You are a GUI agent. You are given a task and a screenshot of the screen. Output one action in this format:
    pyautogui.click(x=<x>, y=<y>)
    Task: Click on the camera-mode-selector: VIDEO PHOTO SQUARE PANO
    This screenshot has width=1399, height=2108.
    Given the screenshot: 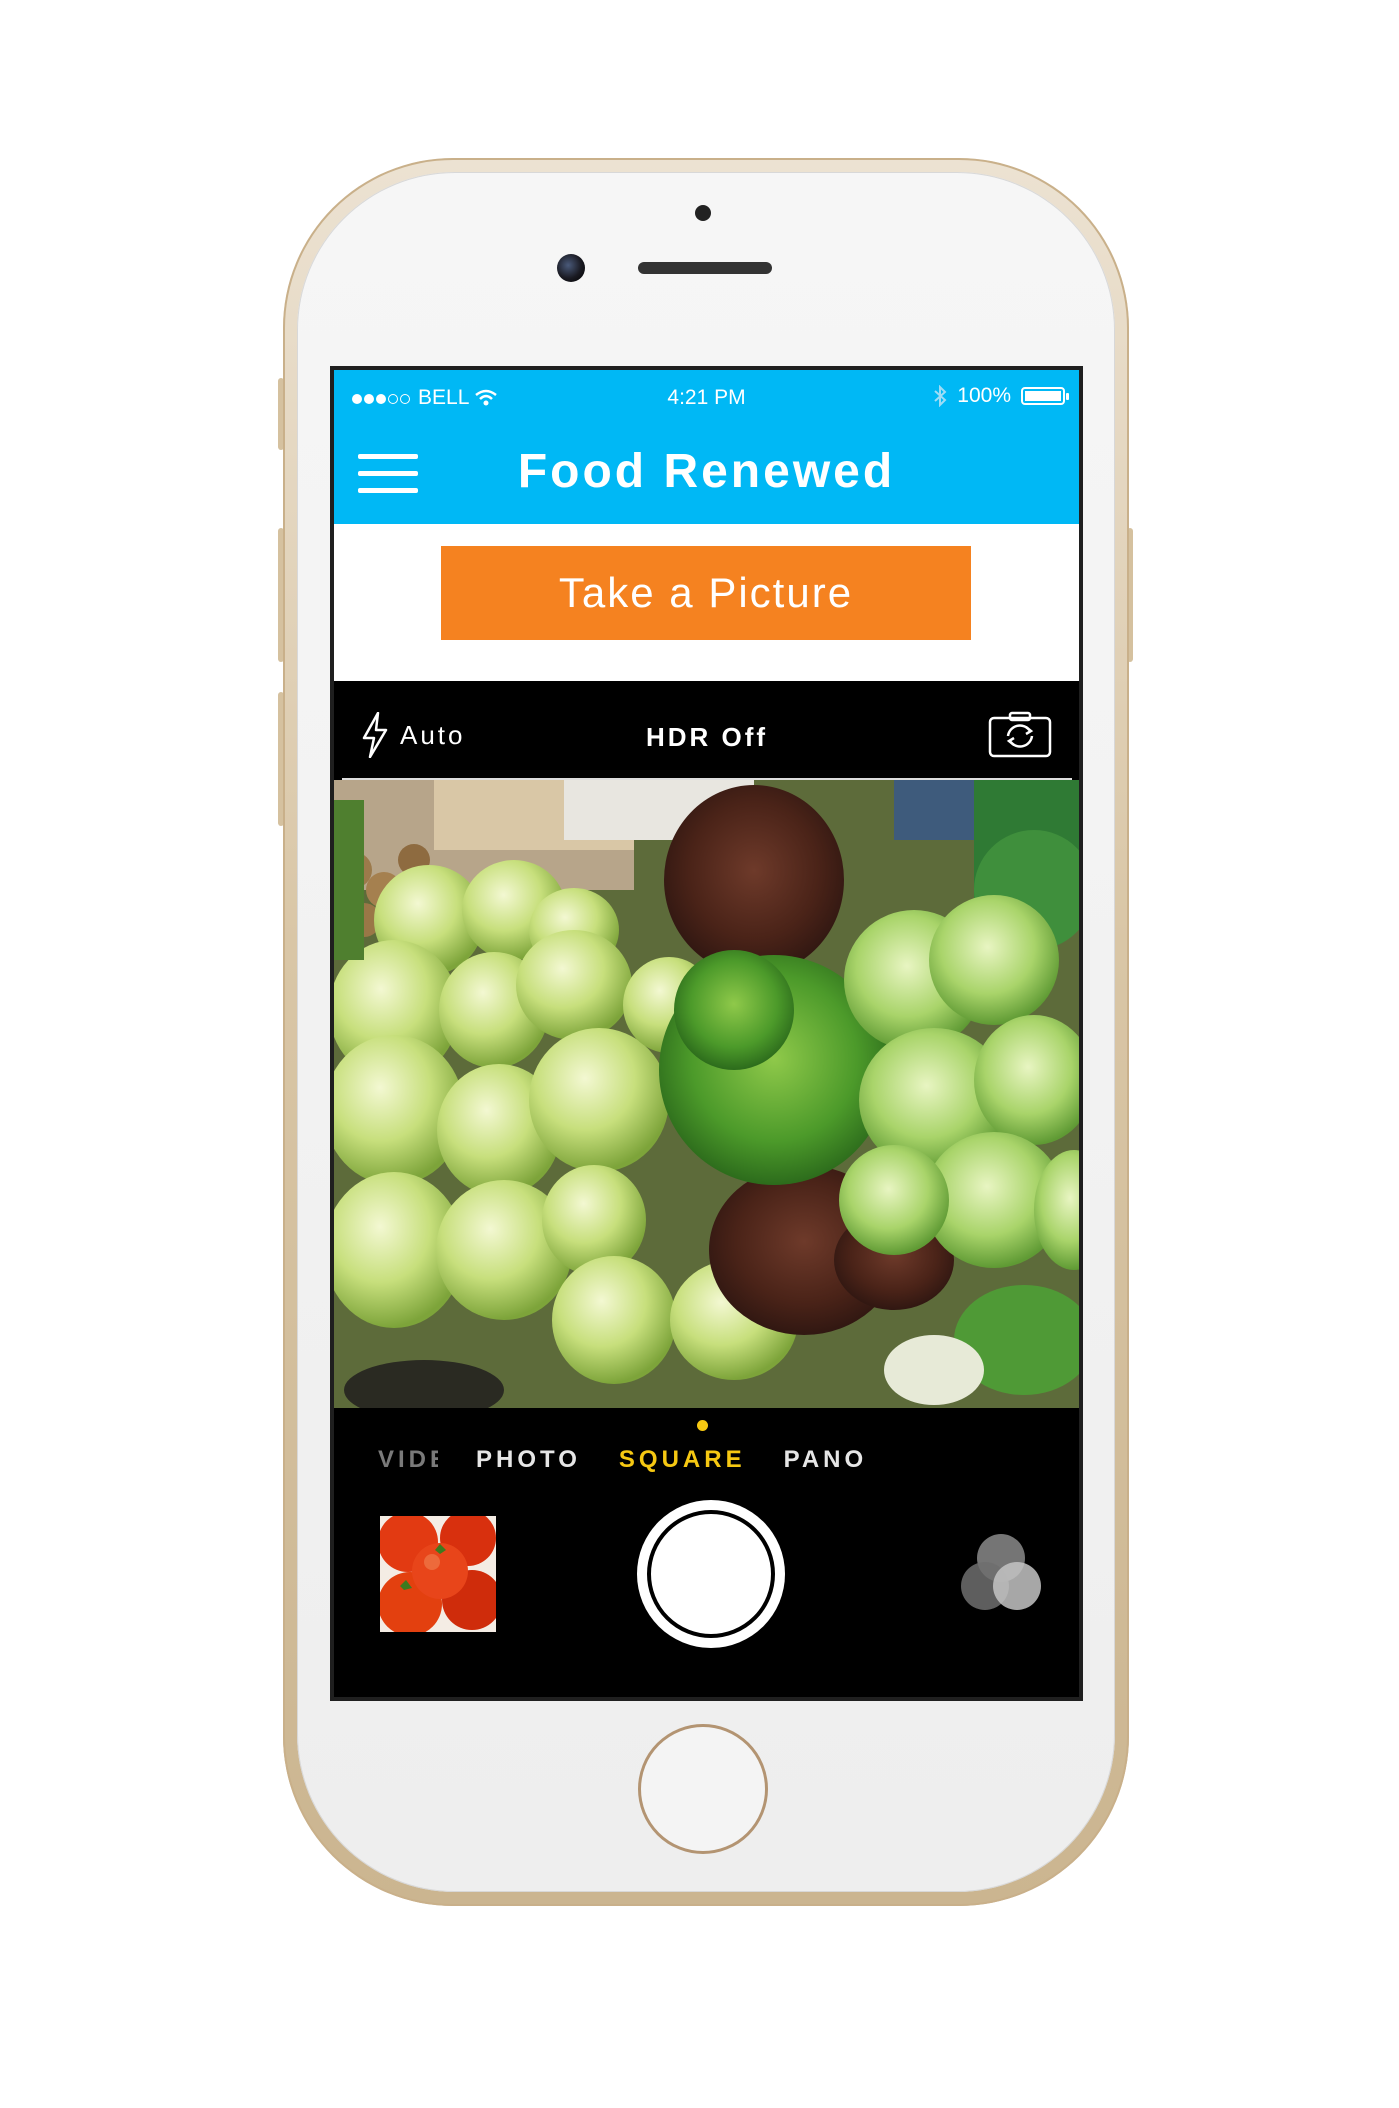 What is the action you would take?
    pyautogui.click(x=622, y=1460)
    